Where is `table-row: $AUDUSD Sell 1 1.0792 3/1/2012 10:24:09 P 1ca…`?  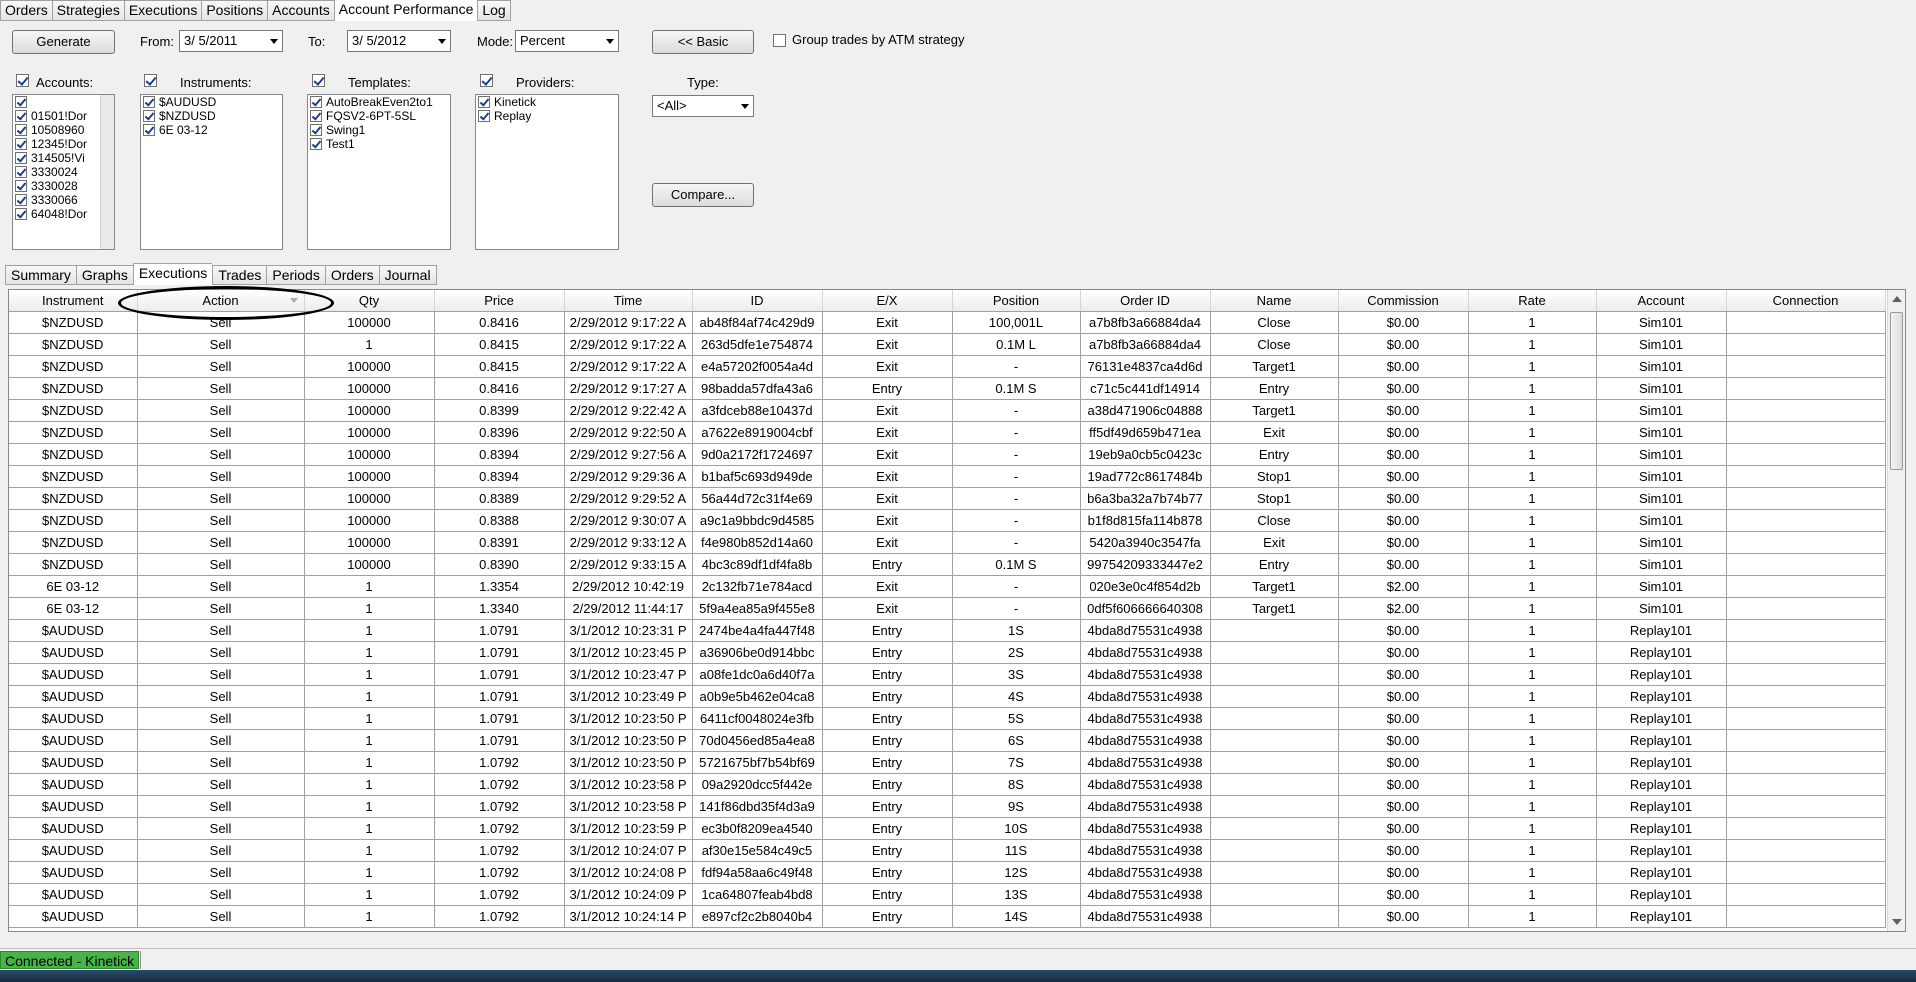 table-row: $AUDUSD Sell 1 1.0792 3/1/2012 10:24:09 P 1ca… is located at coordinates (947, 894).